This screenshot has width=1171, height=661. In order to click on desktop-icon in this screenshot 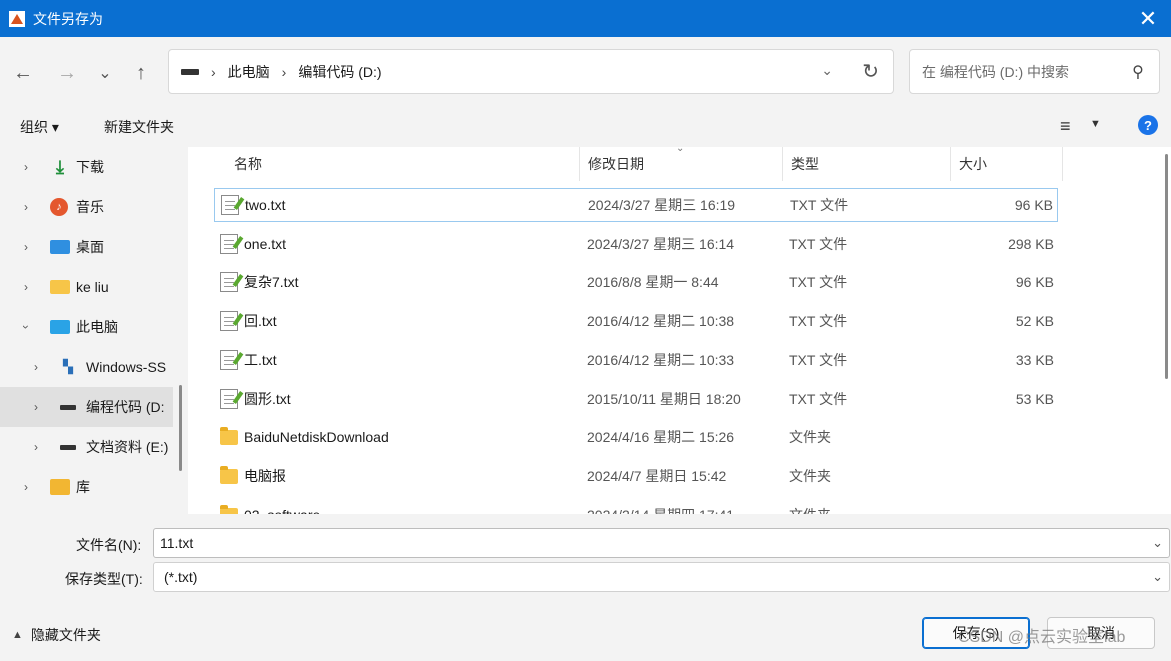, I will do `click(60, 247)`.